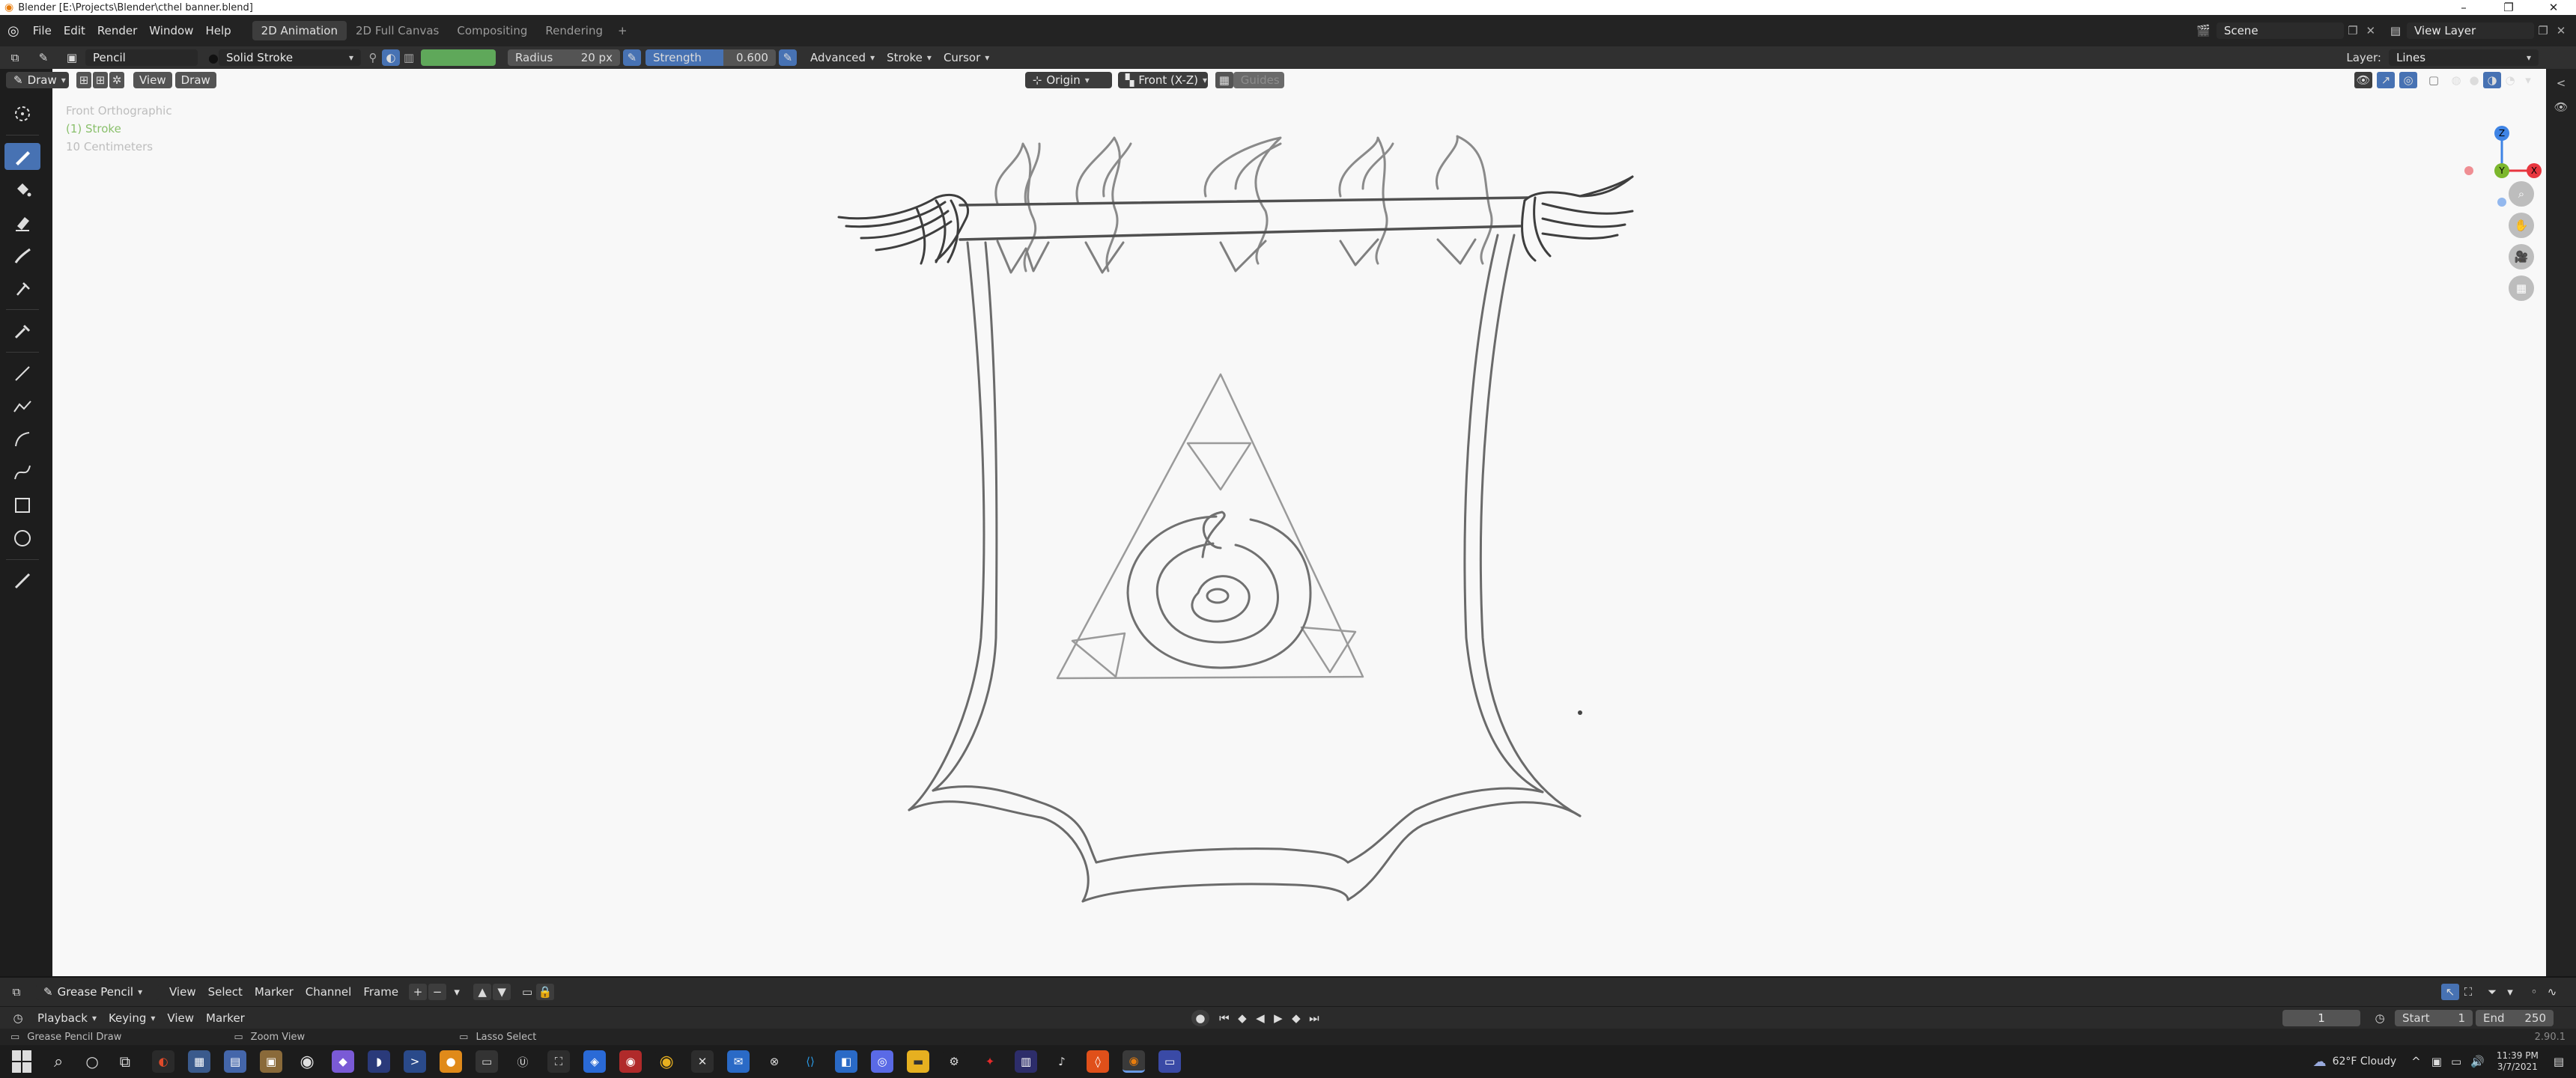 The image size is (2576, 1078). What do you see at coordinates (22, 580) in the screenshot?
I see `annotate-tool-button` at bounding box center [22, 580].